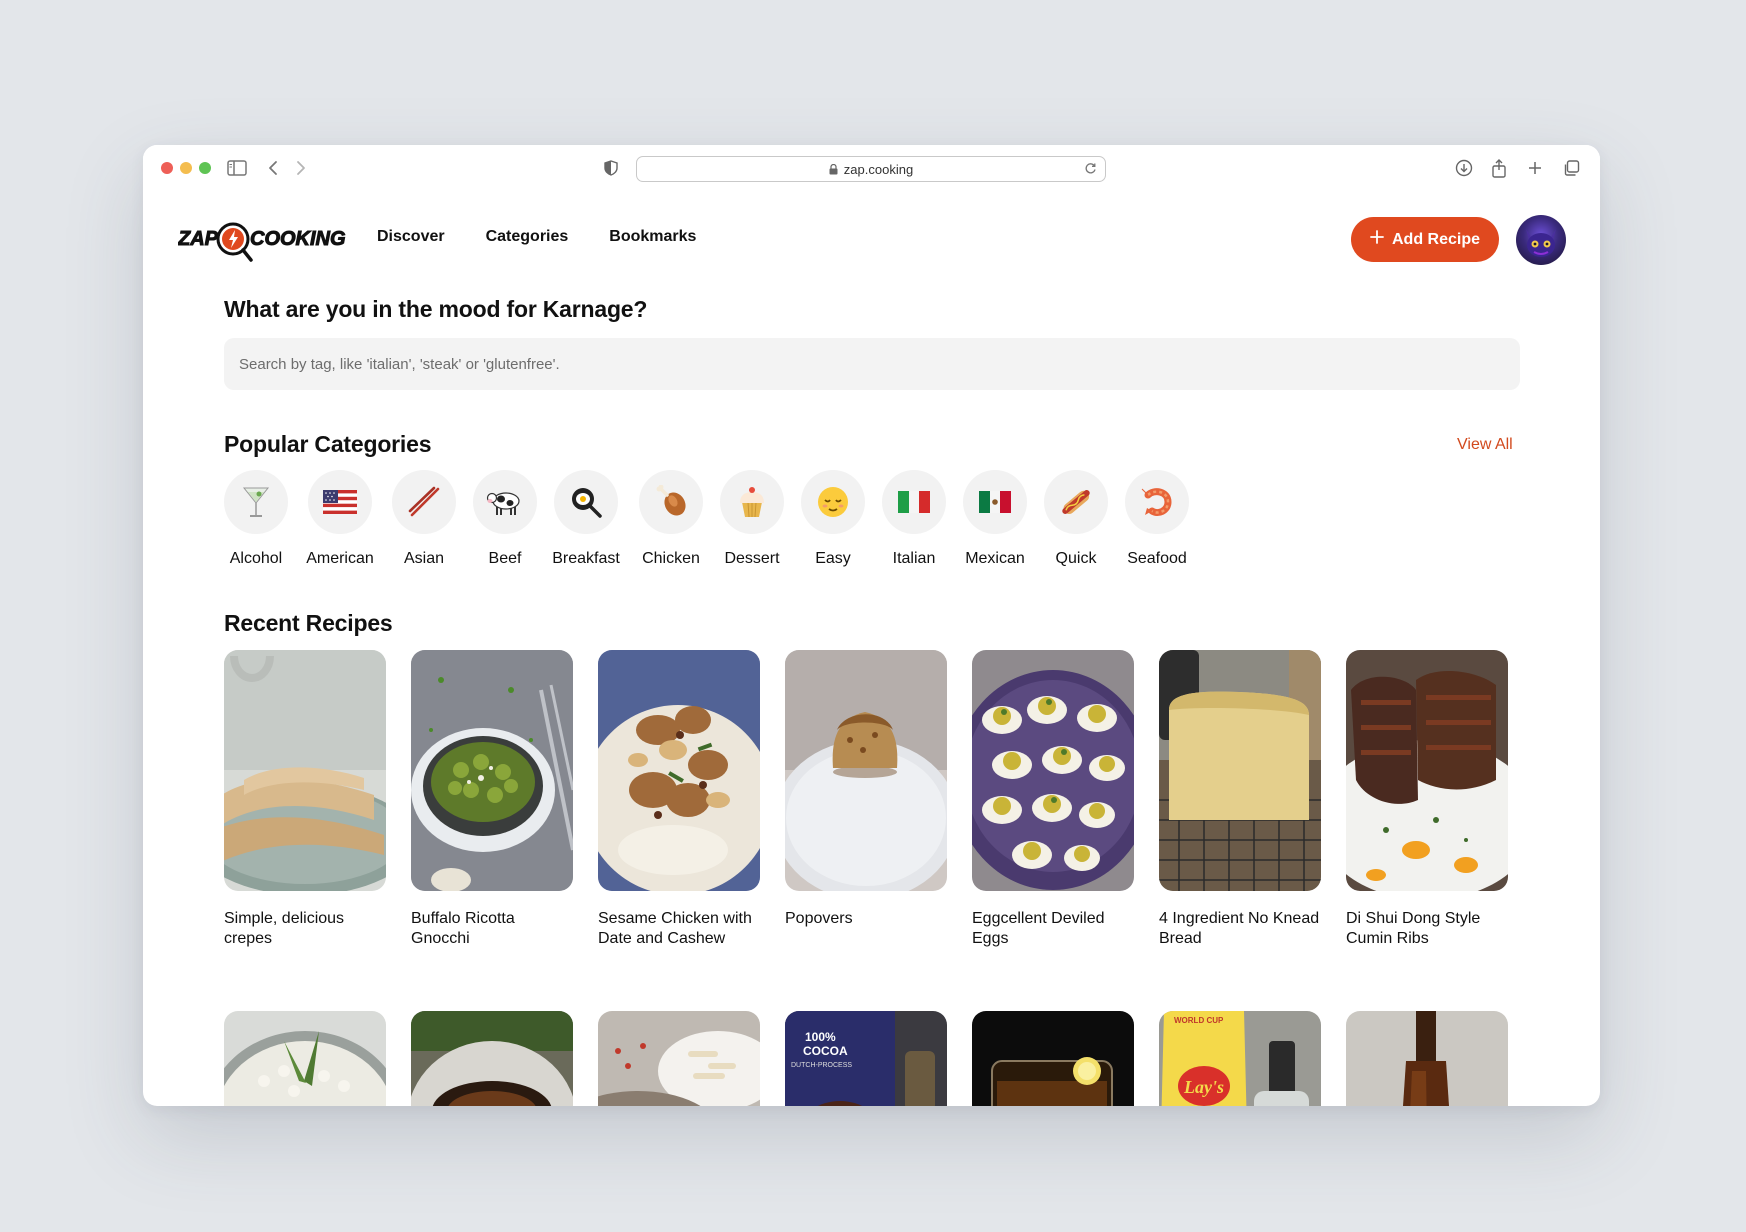 This screenshot has width=1746, height=1232. Describe the element at coordinates (1076, 519) in the screenshot. I see `category-quick: Quick` at that location.